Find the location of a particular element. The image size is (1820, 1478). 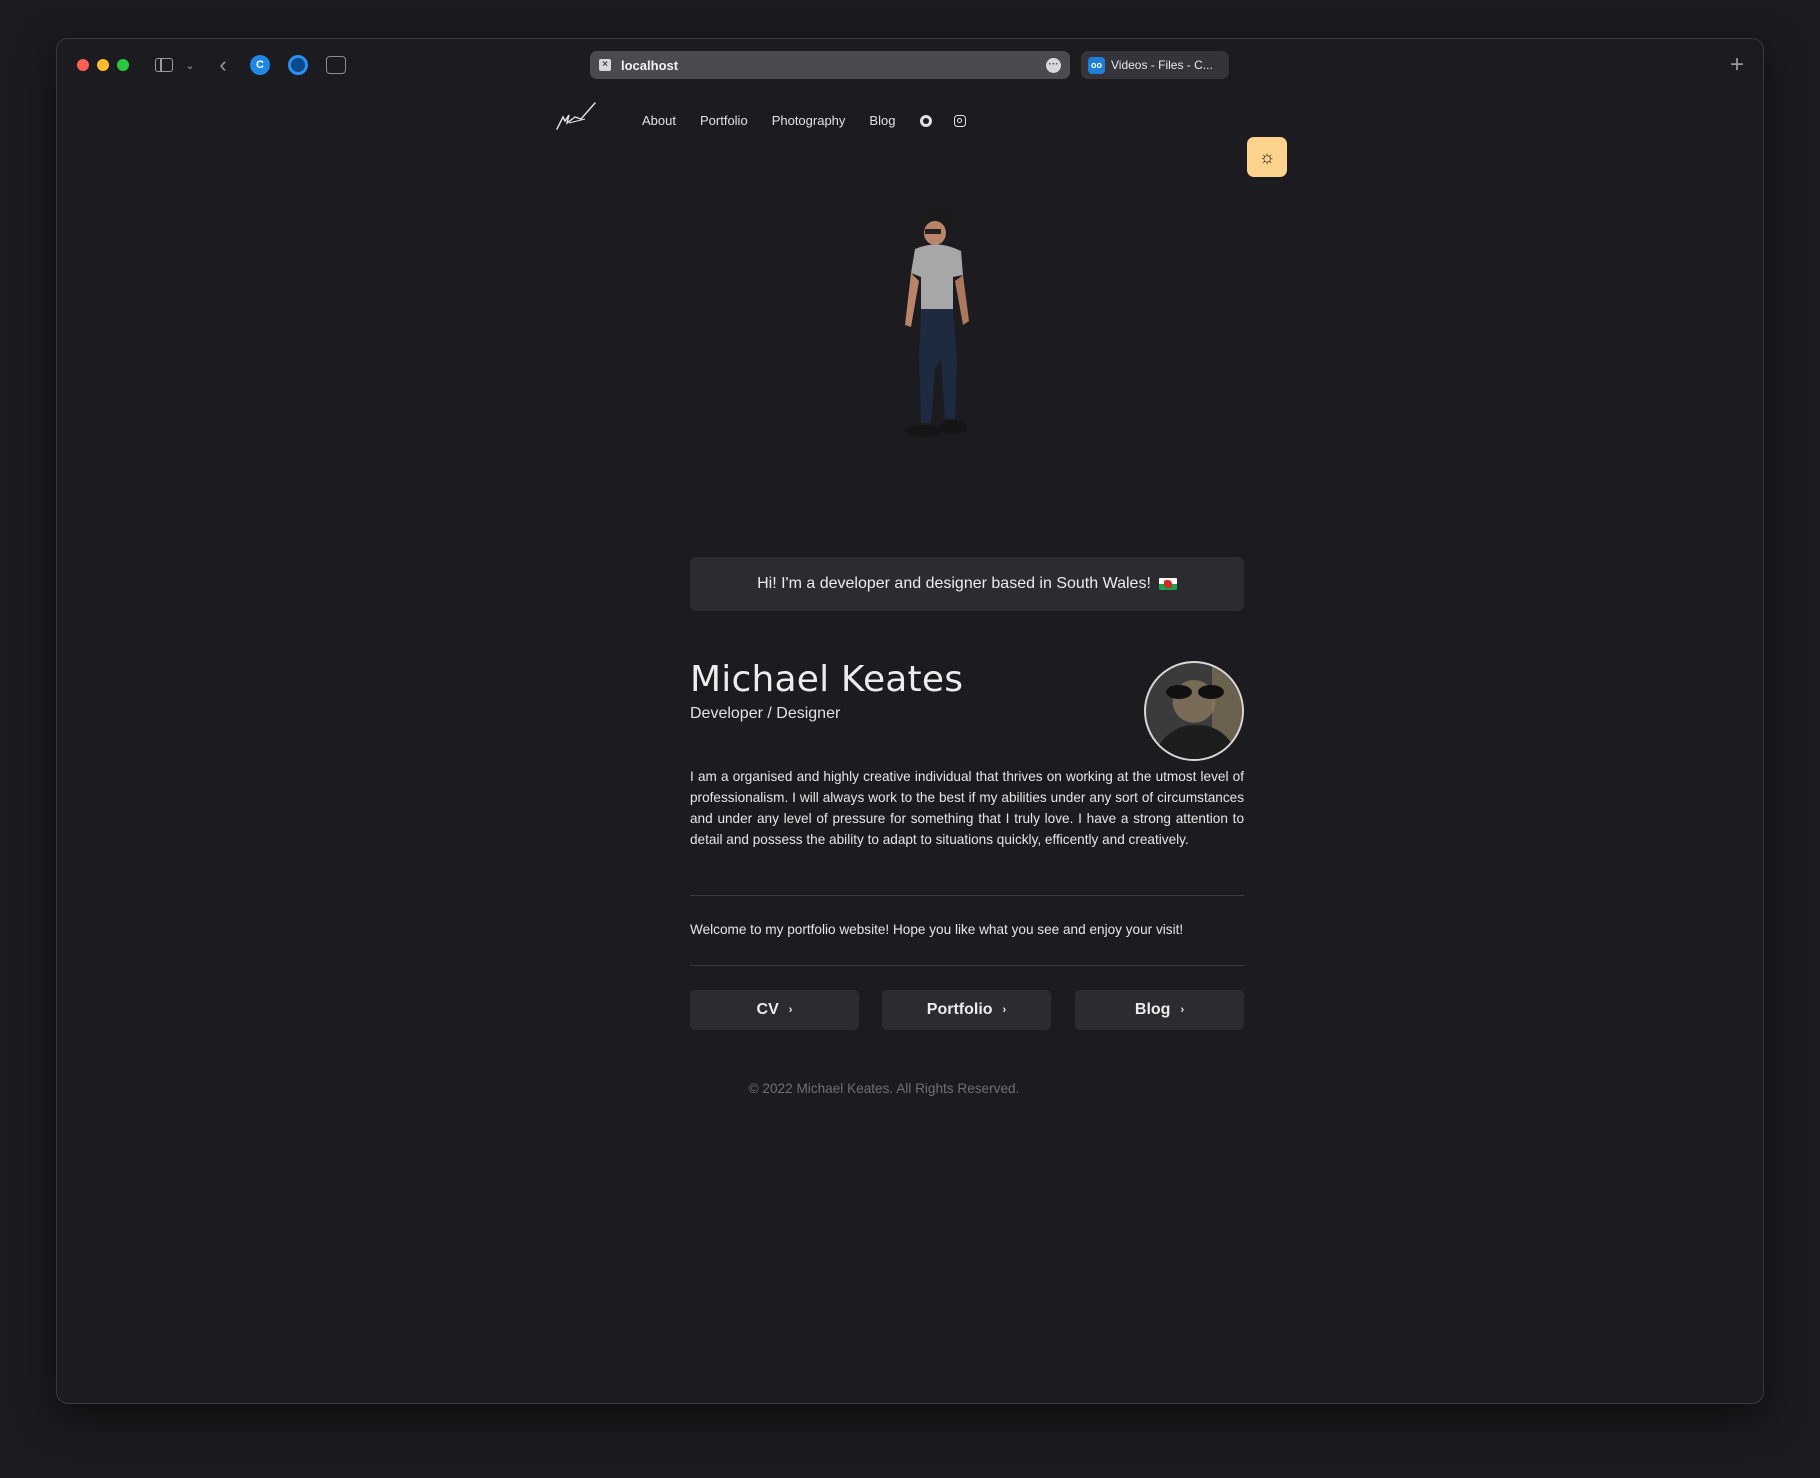

sidebar-toggle-icon is located at coordinates (164, 65).